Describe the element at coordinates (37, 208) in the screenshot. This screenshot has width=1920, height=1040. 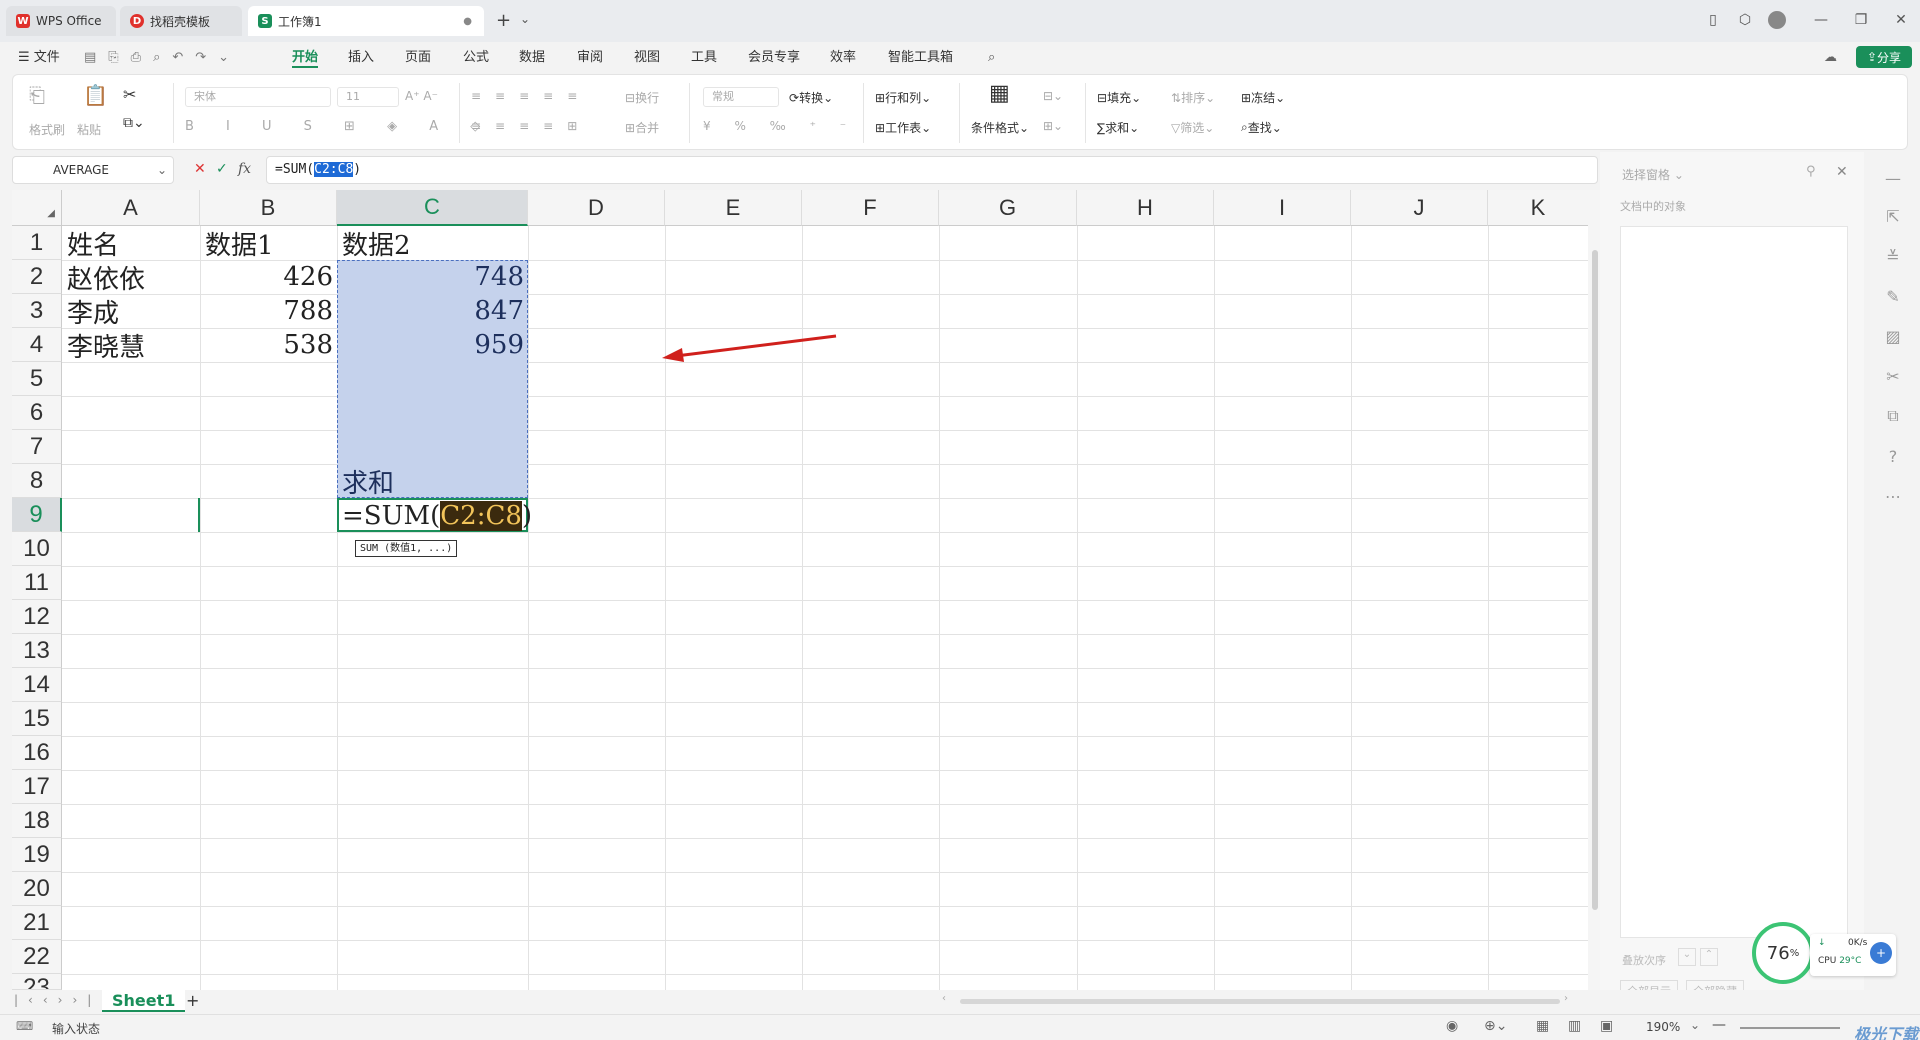
I see `select-all-corner: ◢` at that location.